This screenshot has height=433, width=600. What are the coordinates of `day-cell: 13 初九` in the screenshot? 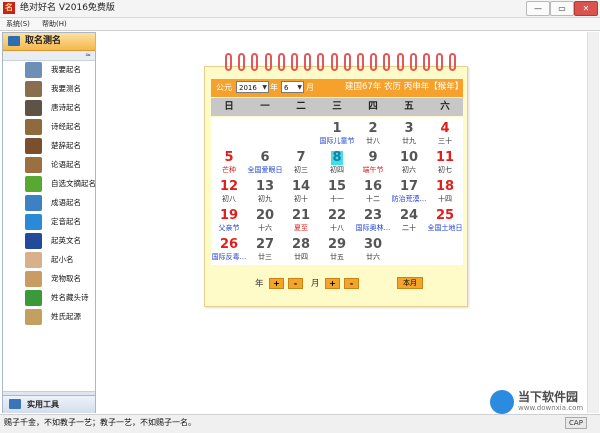 It's located at (265, 191).